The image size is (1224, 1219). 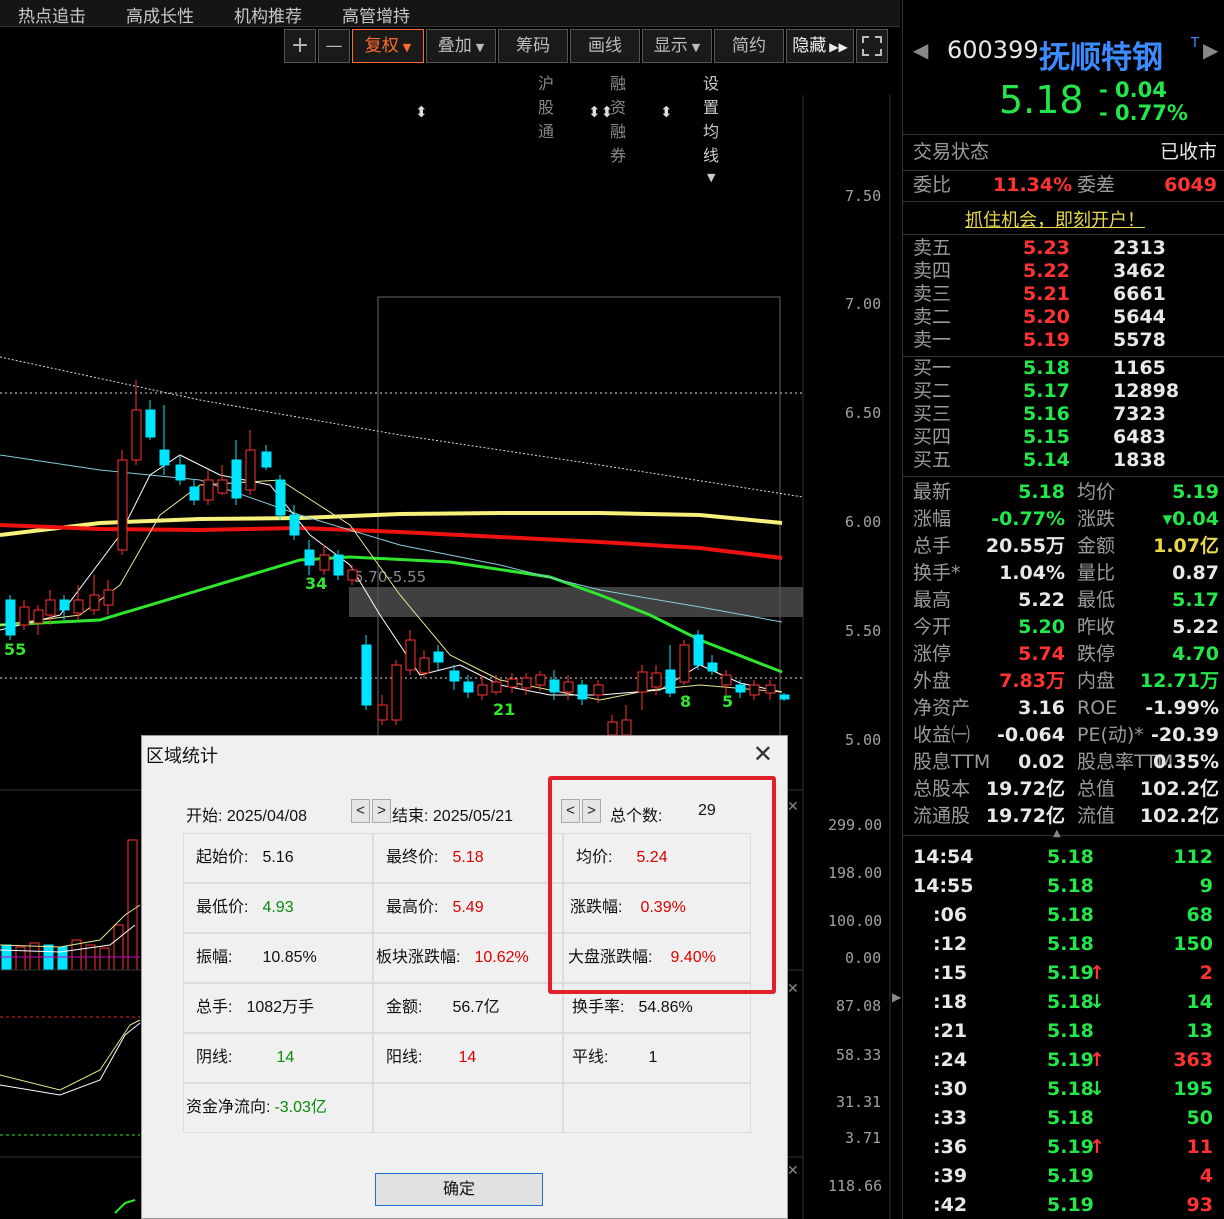 I want to click on quote-label: 股息TTM, so click(x=952, y=762).